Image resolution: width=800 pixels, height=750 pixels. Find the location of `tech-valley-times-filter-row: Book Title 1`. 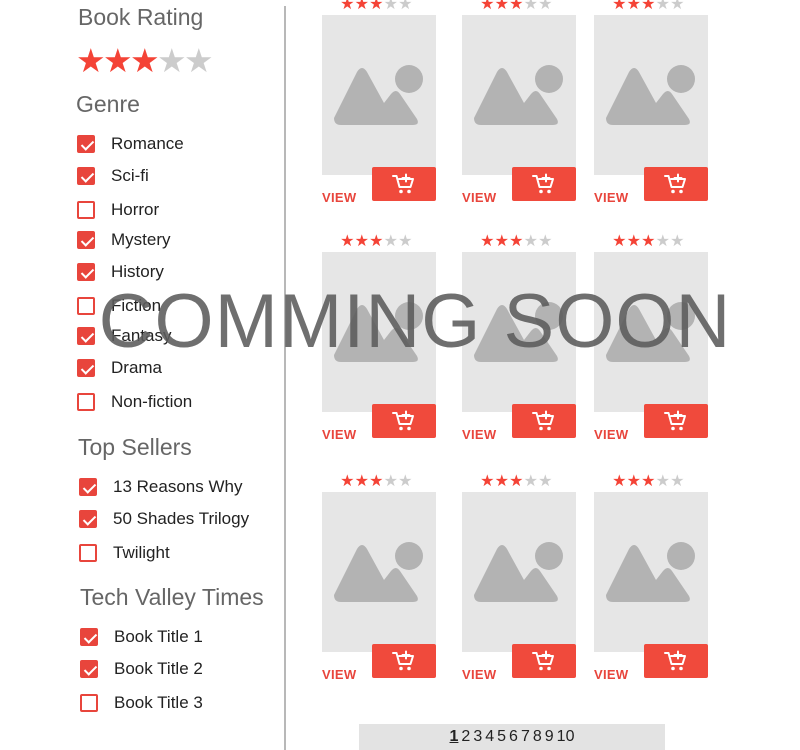

tech-valley-times-filter-row: Book Title 1 is located at coordinates (141, 637).